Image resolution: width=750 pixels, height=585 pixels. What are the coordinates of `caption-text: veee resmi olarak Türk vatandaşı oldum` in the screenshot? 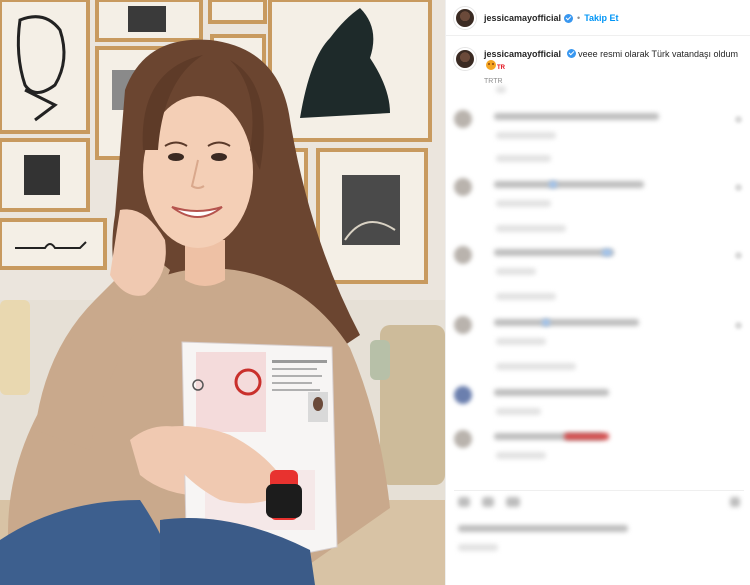 It's located at (658, 54).